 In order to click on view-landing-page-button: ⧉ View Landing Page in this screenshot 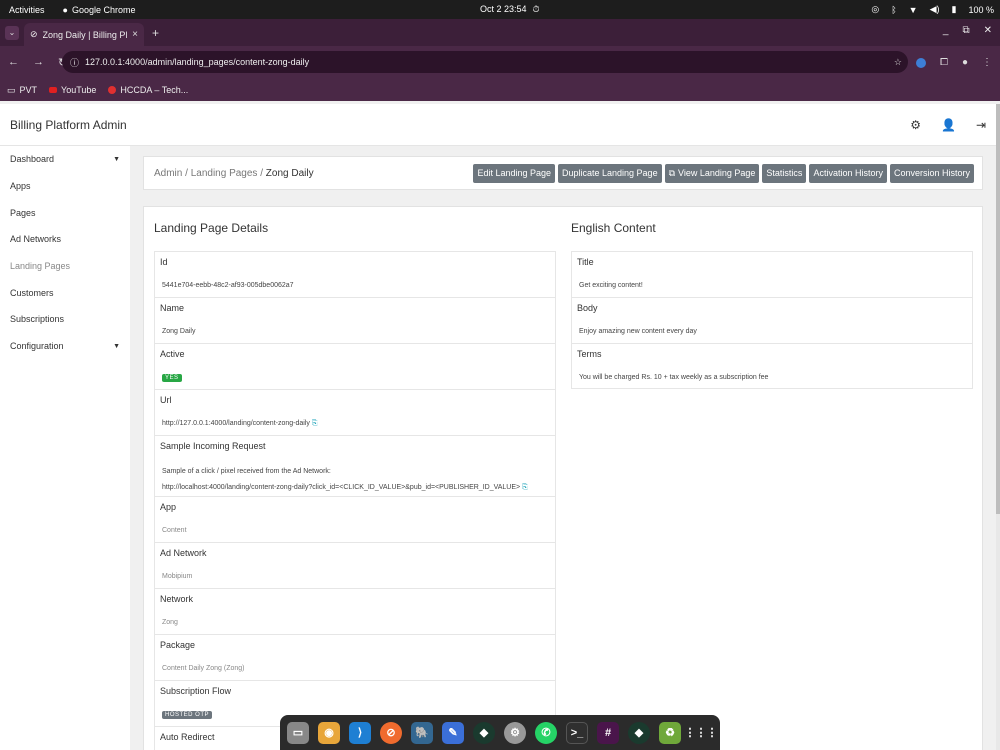, I will do `click(712, 173)`.